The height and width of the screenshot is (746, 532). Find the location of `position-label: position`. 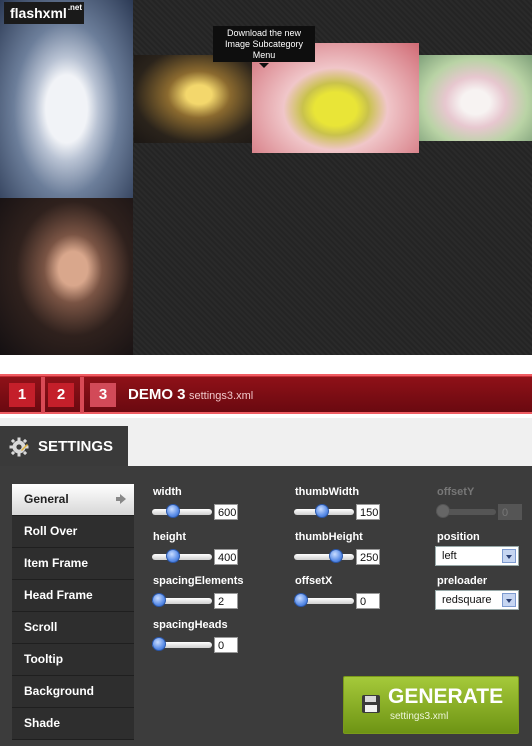

position-label: position is located at coordinates (458, 537).